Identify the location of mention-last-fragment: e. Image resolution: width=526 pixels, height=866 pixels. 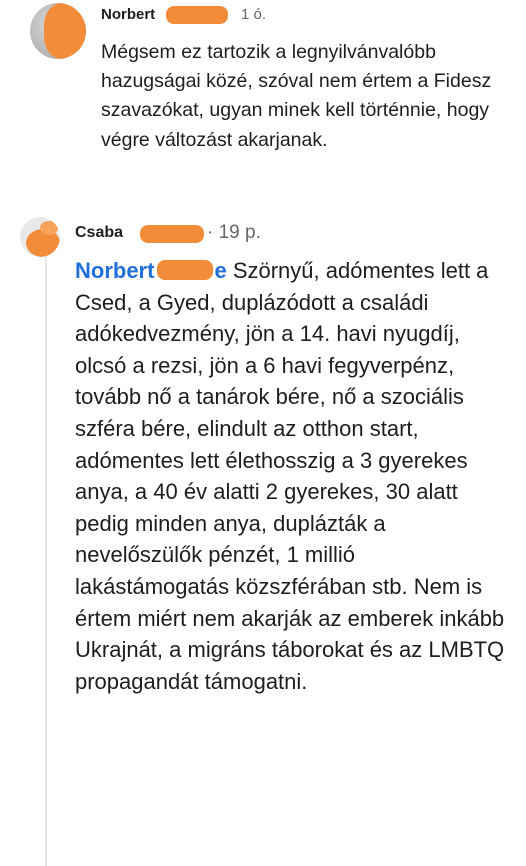
(220, 270).